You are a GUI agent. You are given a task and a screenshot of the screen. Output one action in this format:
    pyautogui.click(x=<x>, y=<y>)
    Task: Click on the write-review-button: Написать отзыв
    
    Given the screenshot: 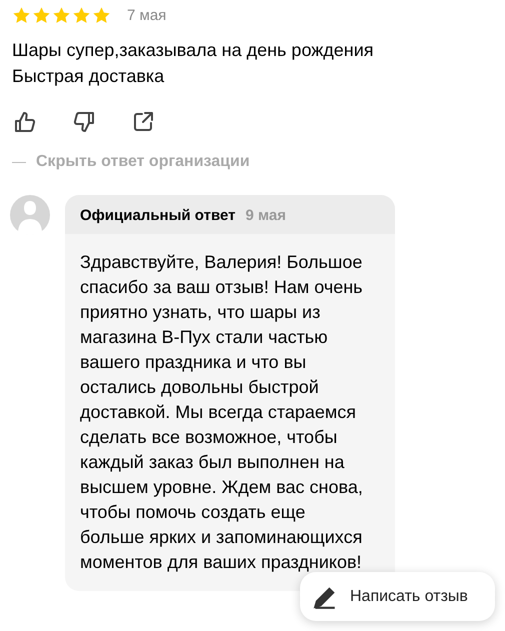 What is the action you would take?
    pyautogui.click(x=397, y=596)
    